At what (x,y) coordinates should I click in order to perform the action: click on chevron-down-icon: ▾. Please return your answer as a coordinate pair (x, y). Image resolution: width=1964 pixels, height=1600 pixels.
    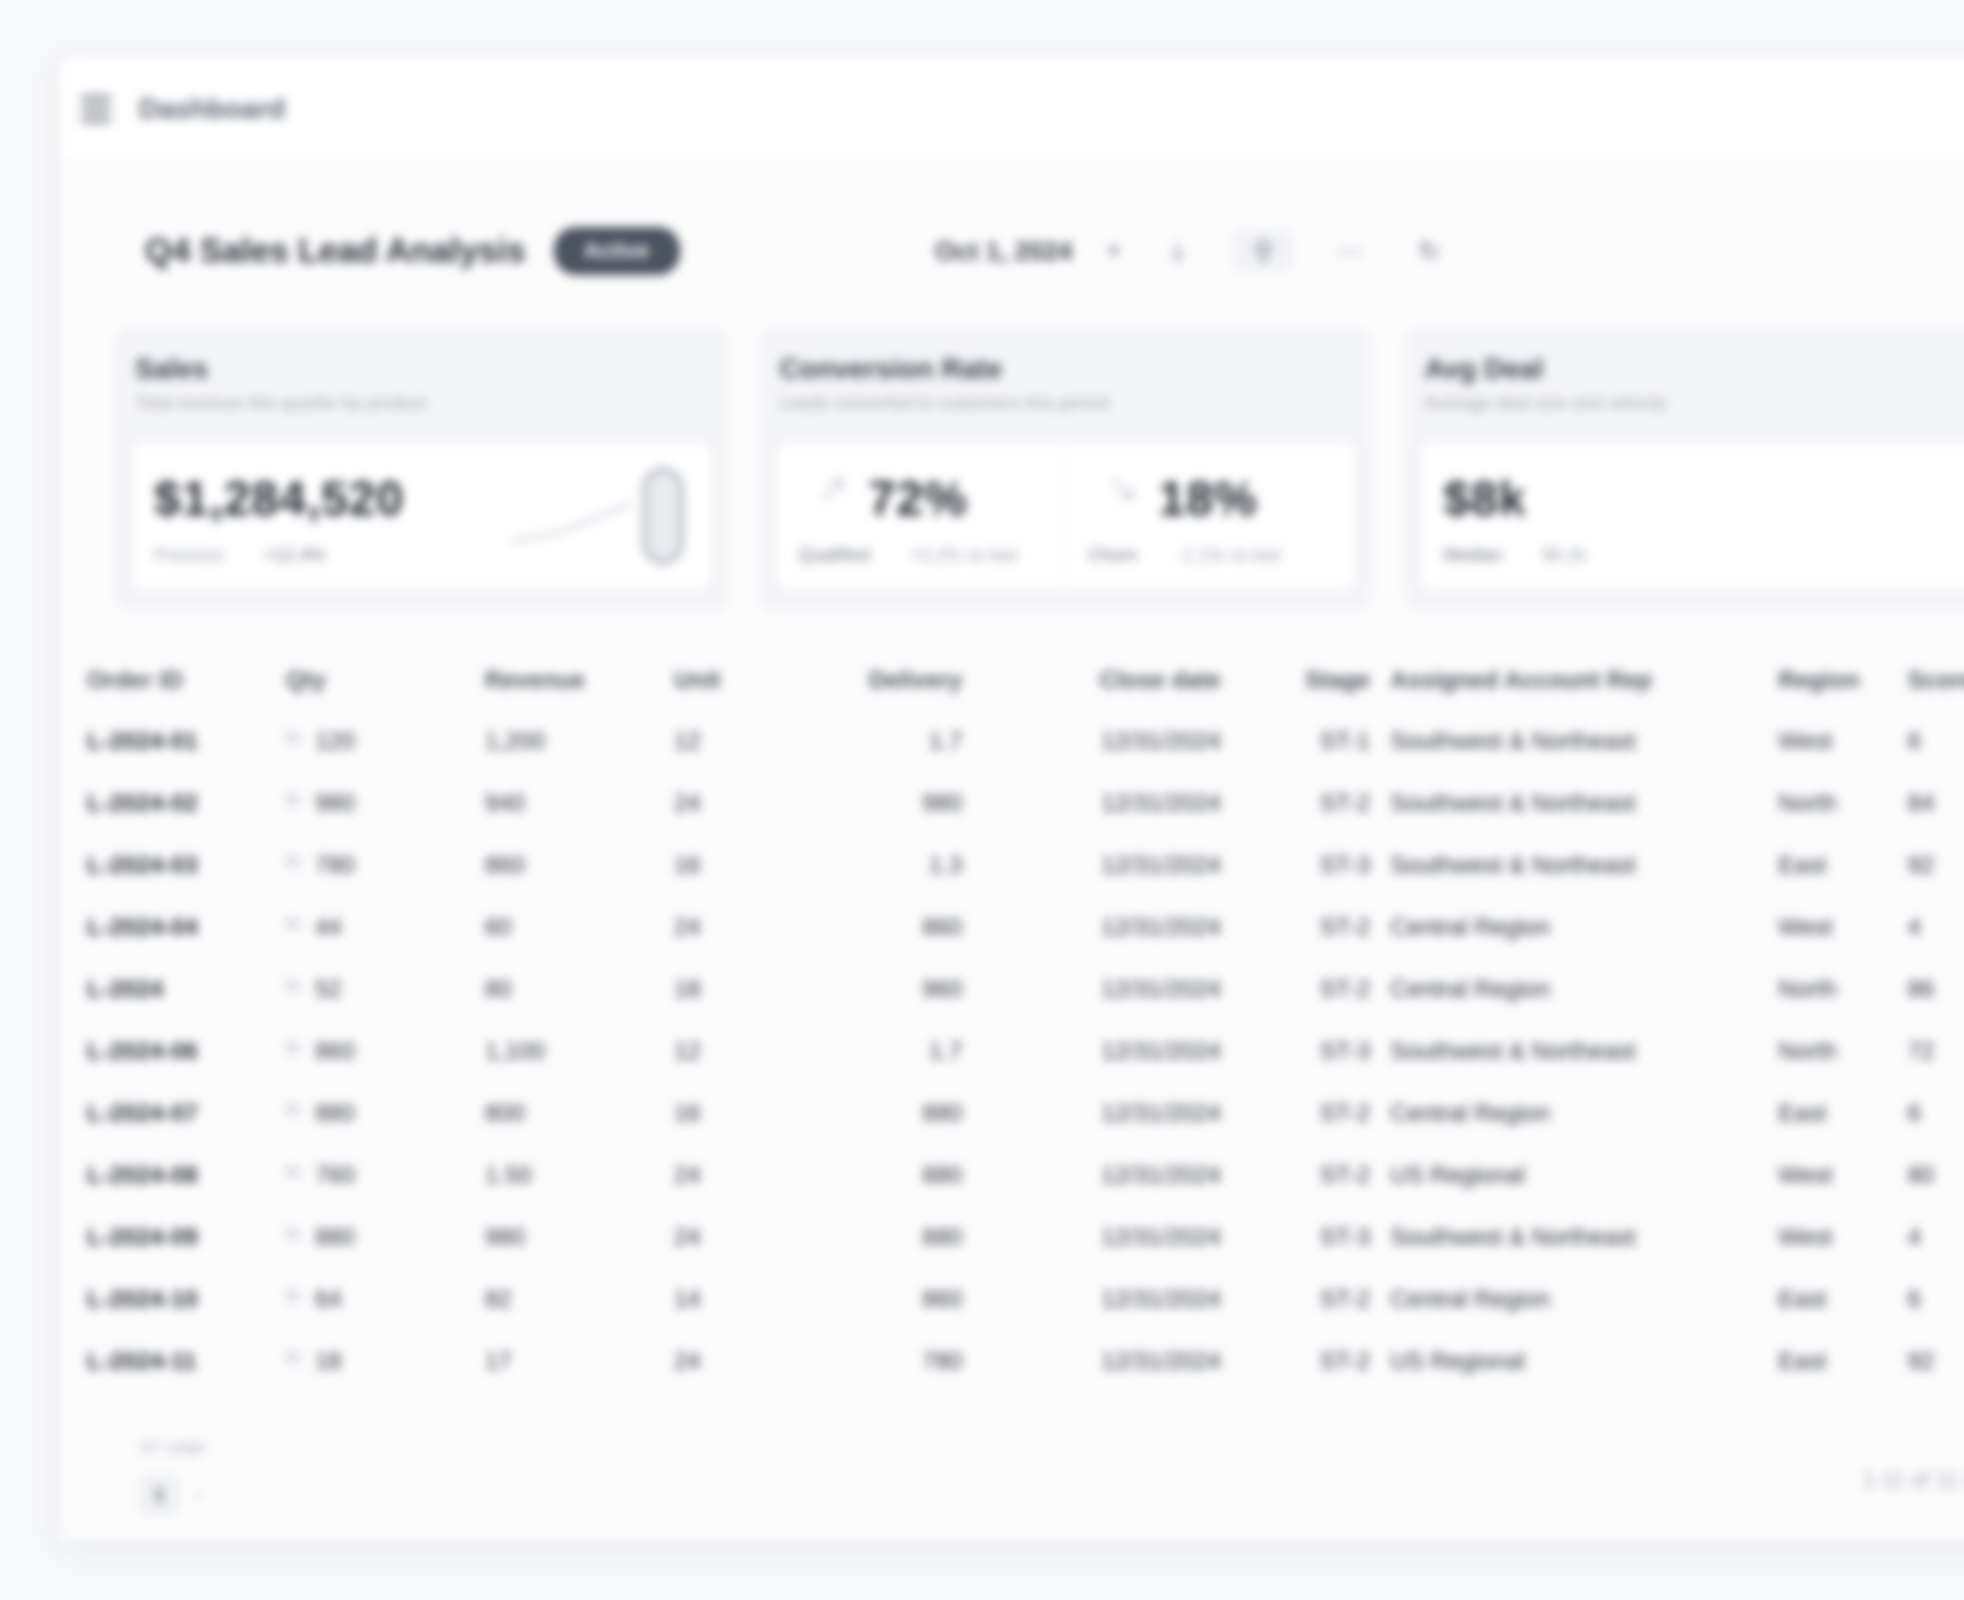
    Looking at the image, I should click on (1113, 251).